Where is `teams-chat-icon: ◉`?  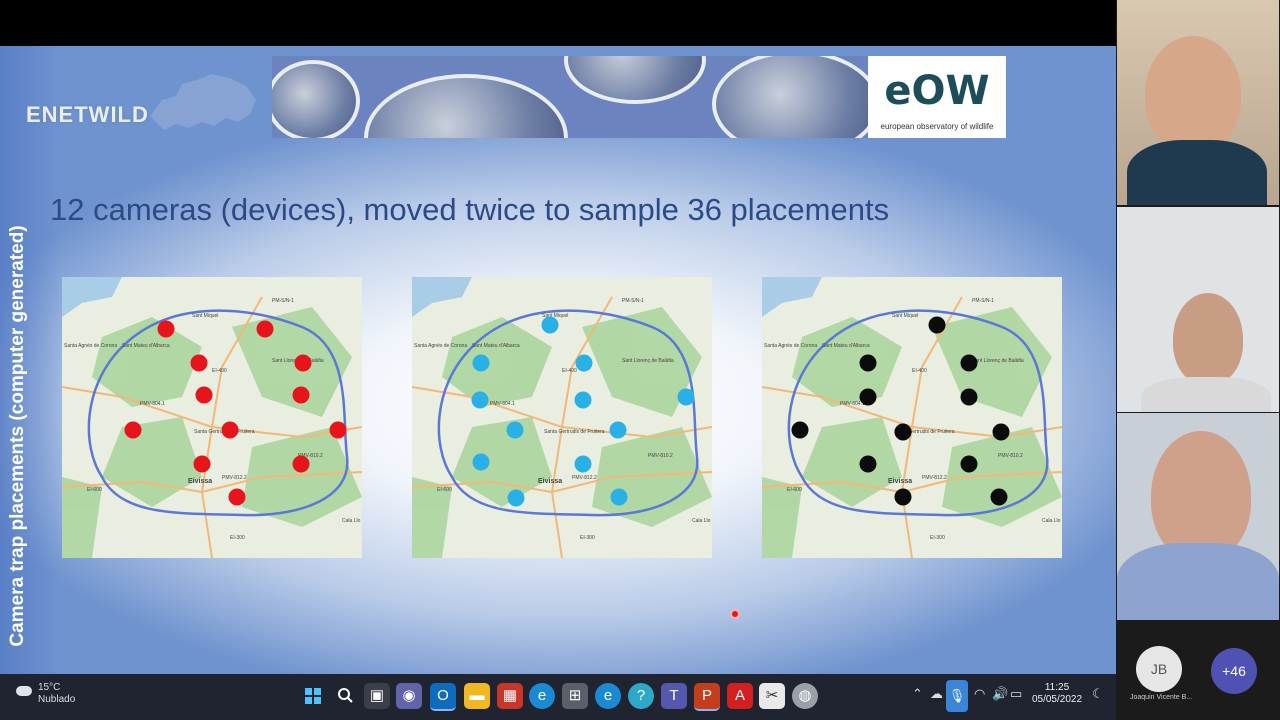 teams-chat-icon: ◉ is located at coordinates (409, 696).